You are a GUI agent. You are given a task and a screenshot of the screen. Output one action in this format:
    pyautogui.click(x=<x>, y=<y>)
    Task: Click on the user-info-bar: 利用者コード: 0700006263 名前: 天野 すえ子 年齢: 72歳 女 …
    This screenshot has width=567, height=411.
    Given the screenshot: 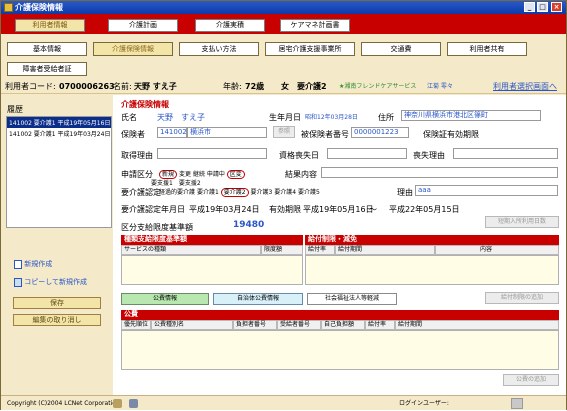 What is the action you would take?
    pyautogui.click(x=283, y=87)
    